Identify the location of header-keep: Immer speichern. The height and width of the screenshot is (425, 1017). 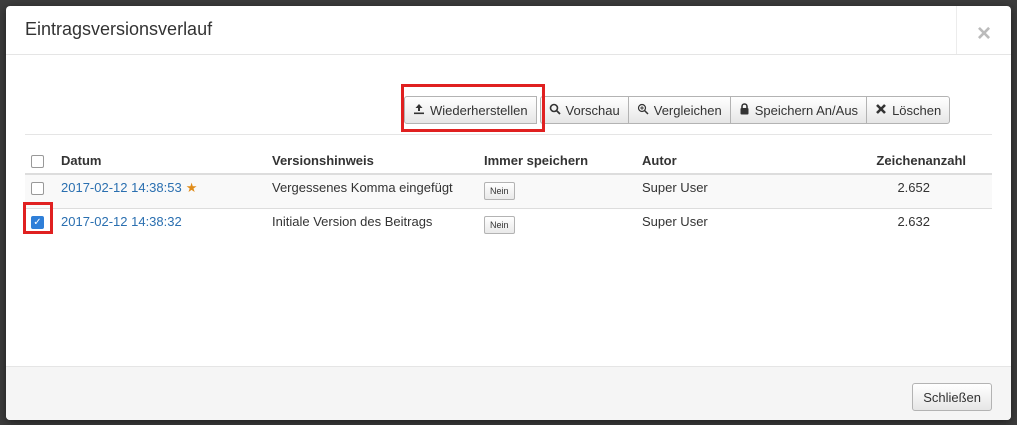
(557, 162).